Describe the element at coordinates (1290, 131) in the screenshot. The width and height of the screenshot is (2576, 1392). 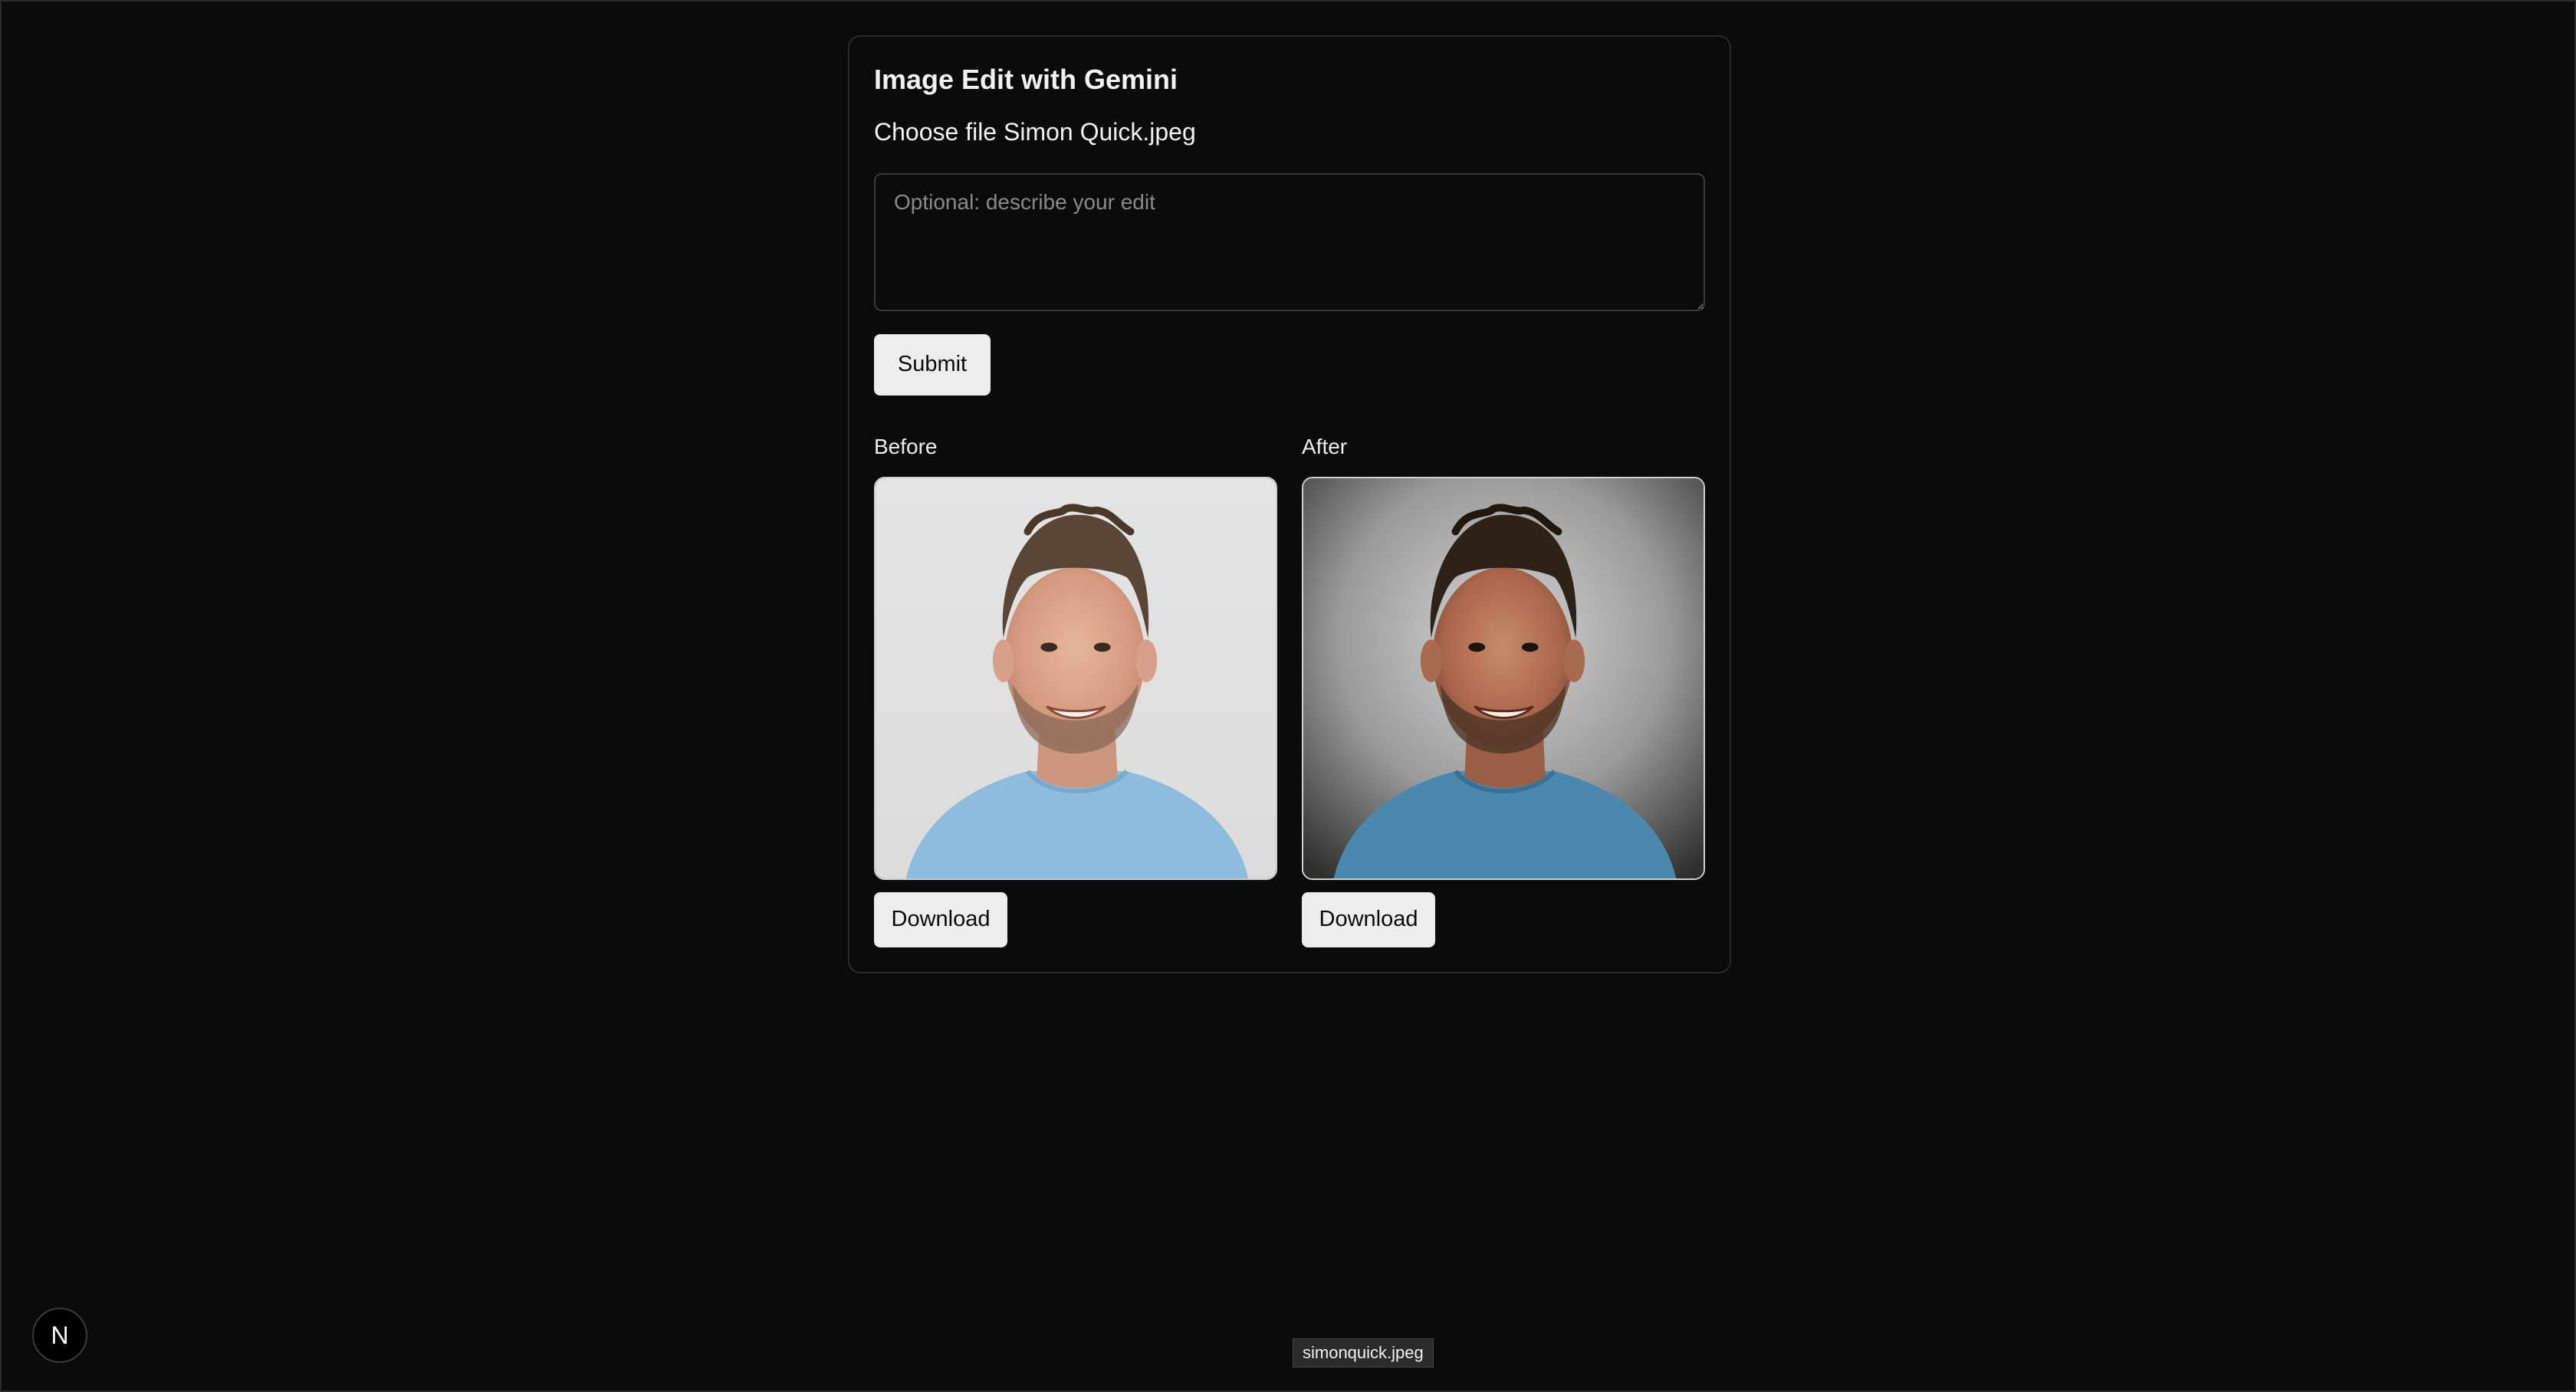
I see `file-input: Choose file Simon Quick.jpeg` at that location.